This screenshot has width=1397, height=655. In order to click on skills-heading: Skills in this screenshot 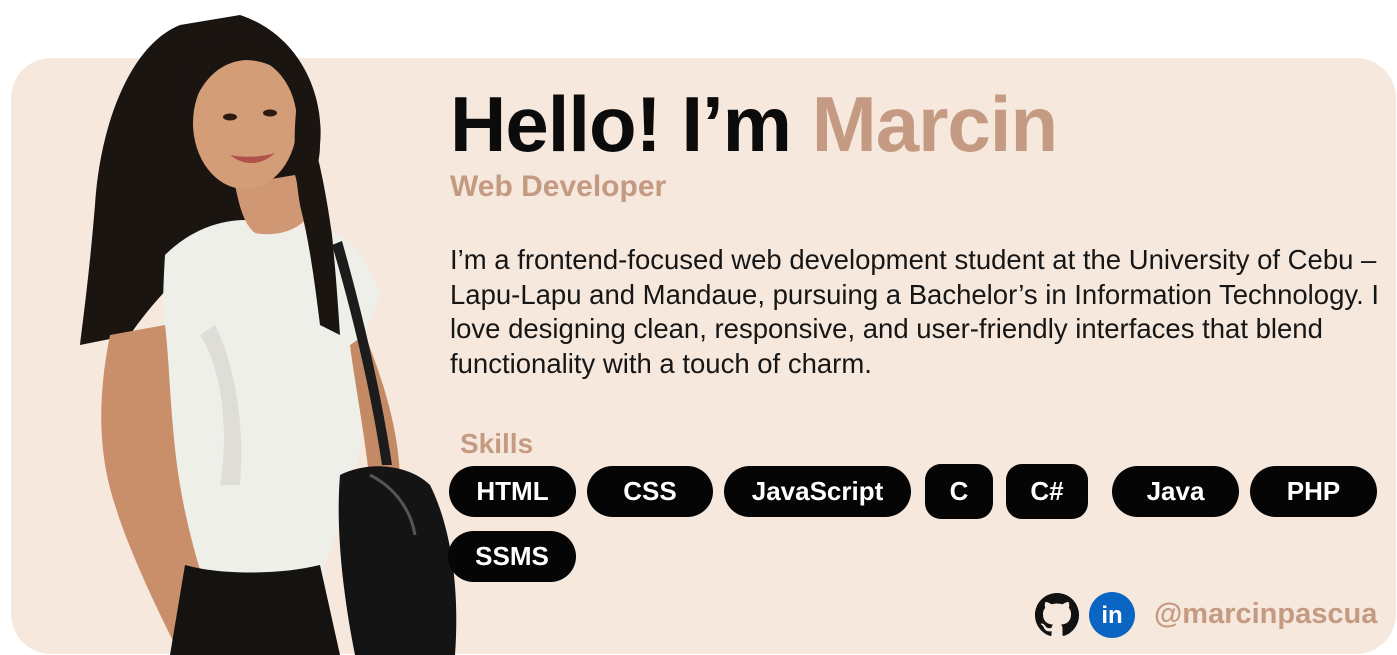, I will do `click(497, 443)`.